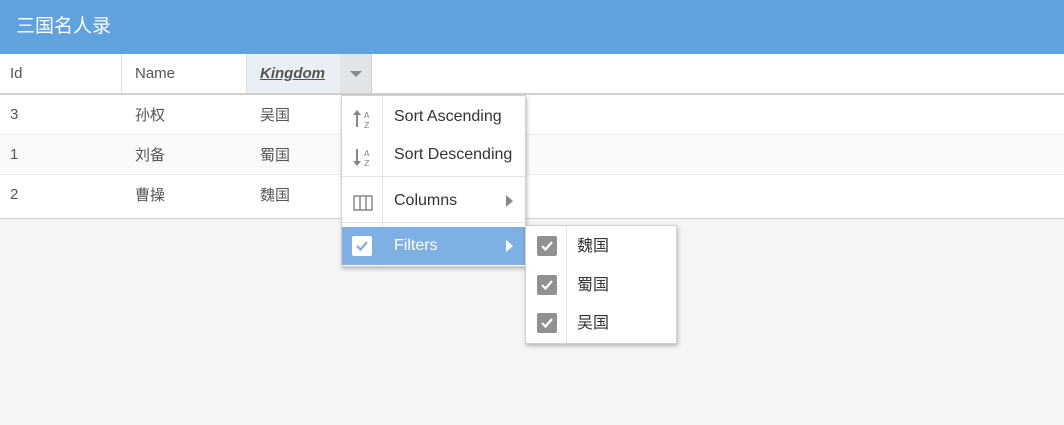 The width and height of the screenshot is (1064, 425). Describe the element at coordinates (426, 200) in the screenshot. I see `menu-item-label: Columns` at that location.